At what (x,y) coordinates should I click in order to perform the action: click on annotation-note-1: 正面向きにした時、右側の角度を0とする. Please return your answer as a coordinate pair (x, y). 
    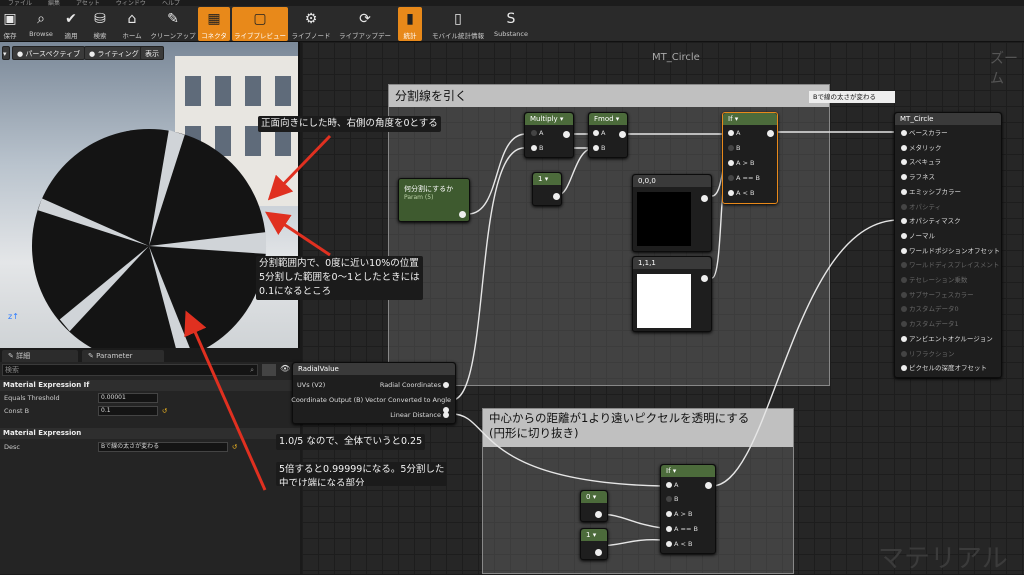
    Looking at the image, I should click on (349, 124).